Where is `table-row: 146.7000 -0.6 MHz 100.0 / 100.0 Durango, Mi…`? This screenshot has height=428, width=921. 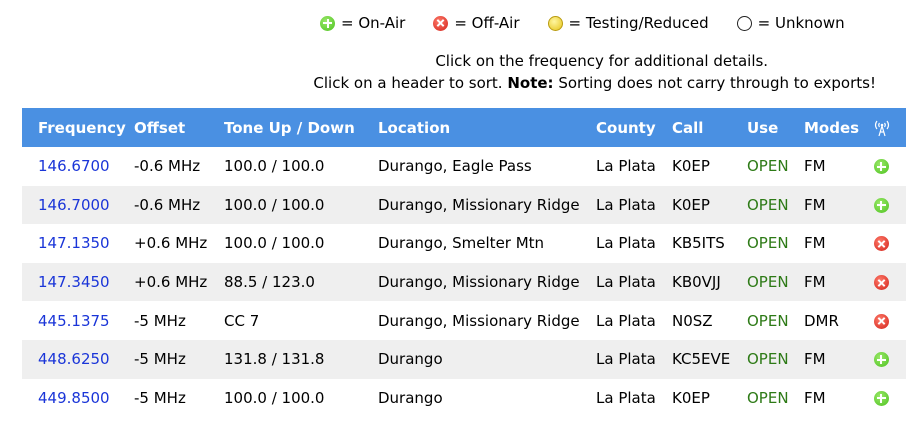
table-row: 146.7000 -0.6 MHz 100.0 / 100.0 Durango, Mi… is located at coordinates (464, 205).